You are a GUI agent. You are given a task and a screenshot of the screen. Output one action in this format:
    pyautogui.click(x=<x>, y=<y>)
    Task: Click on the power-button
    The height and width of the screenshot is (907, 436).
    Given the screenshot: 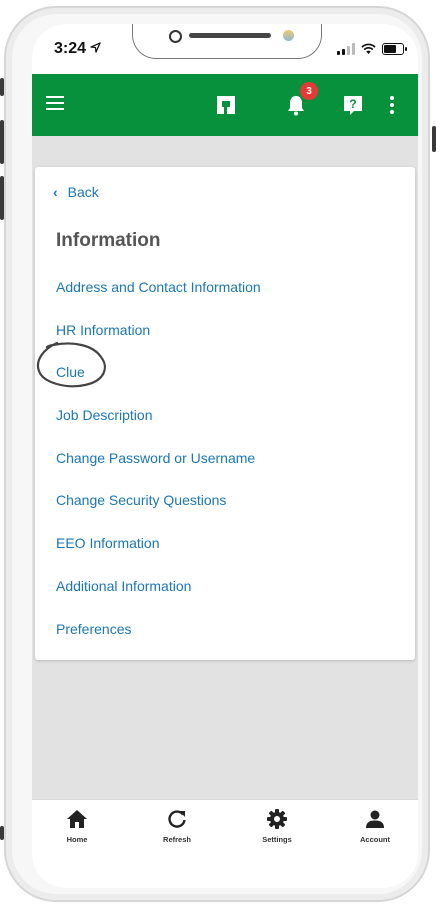 What is the action you would take?
    pyautogui.click(x=434, y=139)
    